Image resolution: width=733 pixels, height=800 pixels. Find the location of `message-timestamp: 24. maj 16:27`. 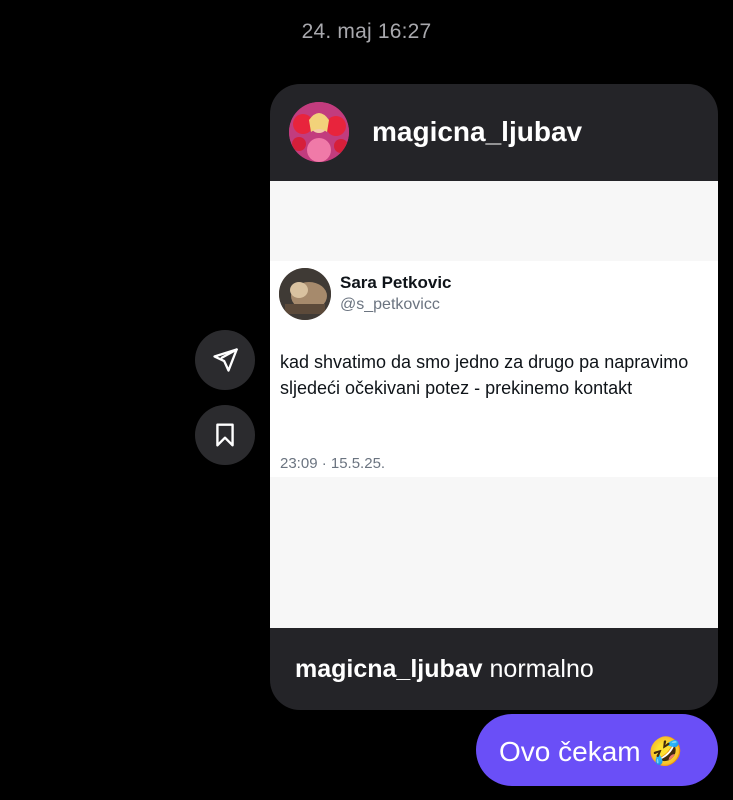

message-timestamp: 24. maj 16:27 is located at coordinates (366, 31).